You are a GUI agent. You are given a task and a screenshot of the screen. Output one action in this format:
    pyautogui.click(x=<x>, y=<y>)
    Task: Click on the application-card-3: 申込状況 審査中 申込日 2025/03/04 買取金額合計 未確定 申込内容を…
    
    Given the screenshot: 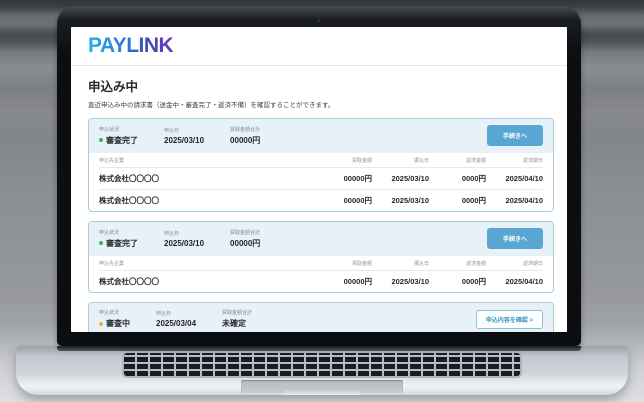 What is the action you would take?
    pyautogui.click(x=321, y=317)
    